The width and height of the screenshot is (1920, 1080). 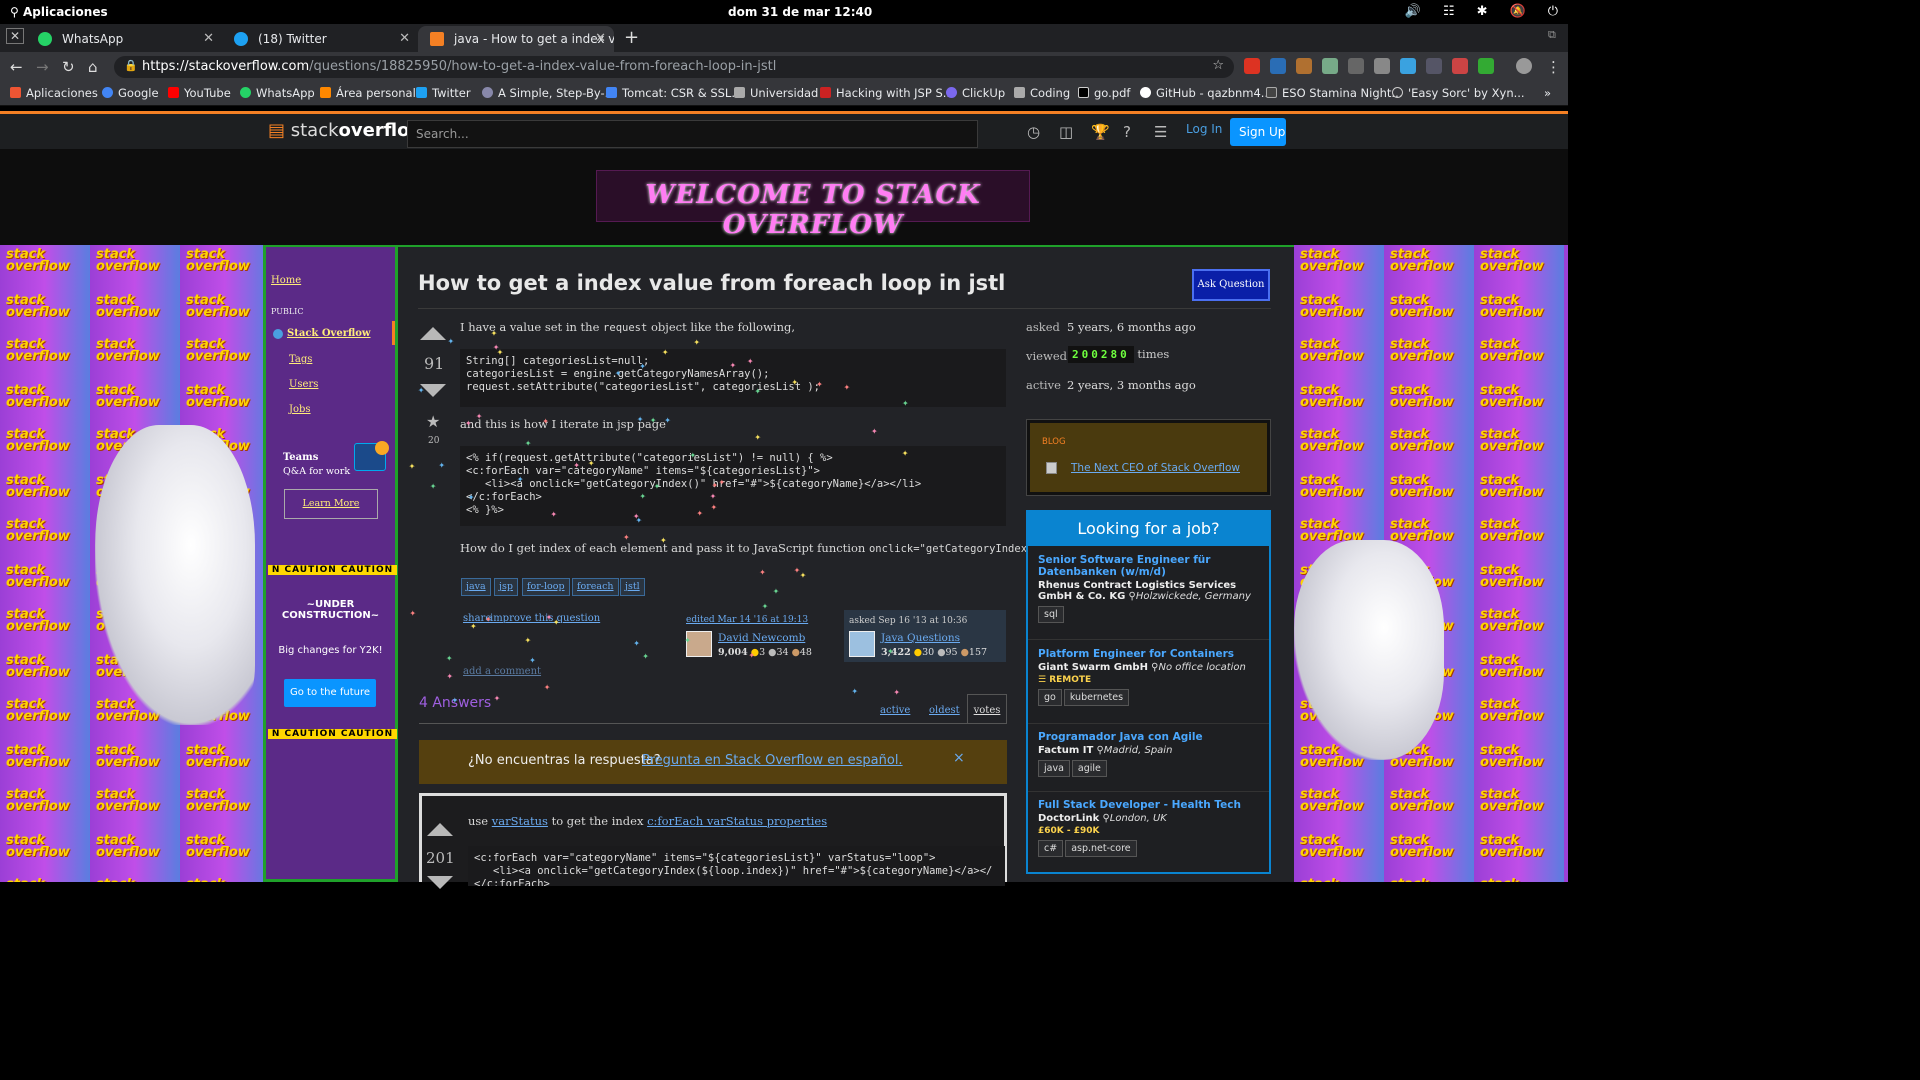 I want to click on bookmark-item: WhatsApp, so click(x=277, y=93).